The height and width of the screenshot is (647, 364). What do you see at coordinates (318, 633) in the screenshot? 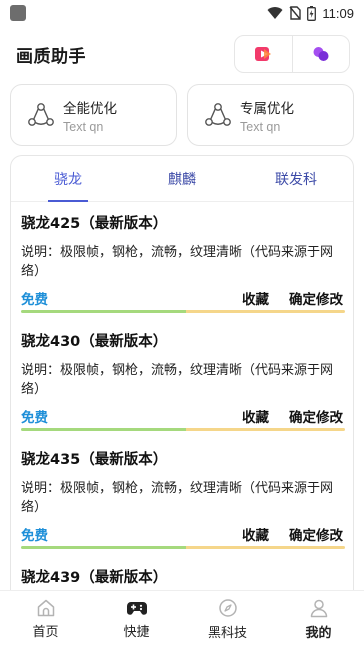
I see `nav-label: 我的` at bounding box center [318, 633].